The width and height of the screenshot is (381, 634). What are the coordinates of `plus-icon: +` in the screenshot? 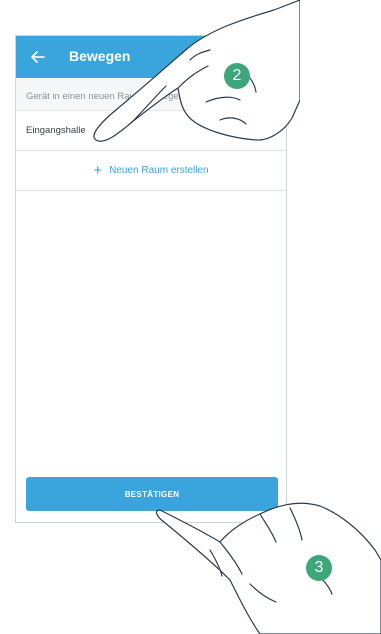 It's located at (98, 170).